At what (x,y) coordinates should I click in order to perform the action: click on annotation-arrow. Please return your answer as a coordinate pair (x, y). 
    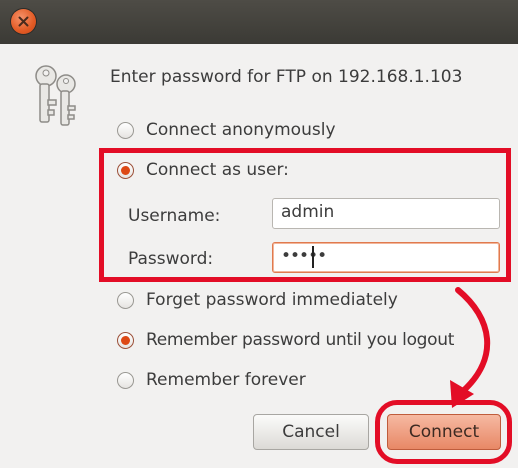
    Looking at the image, I should click on (470, 347).